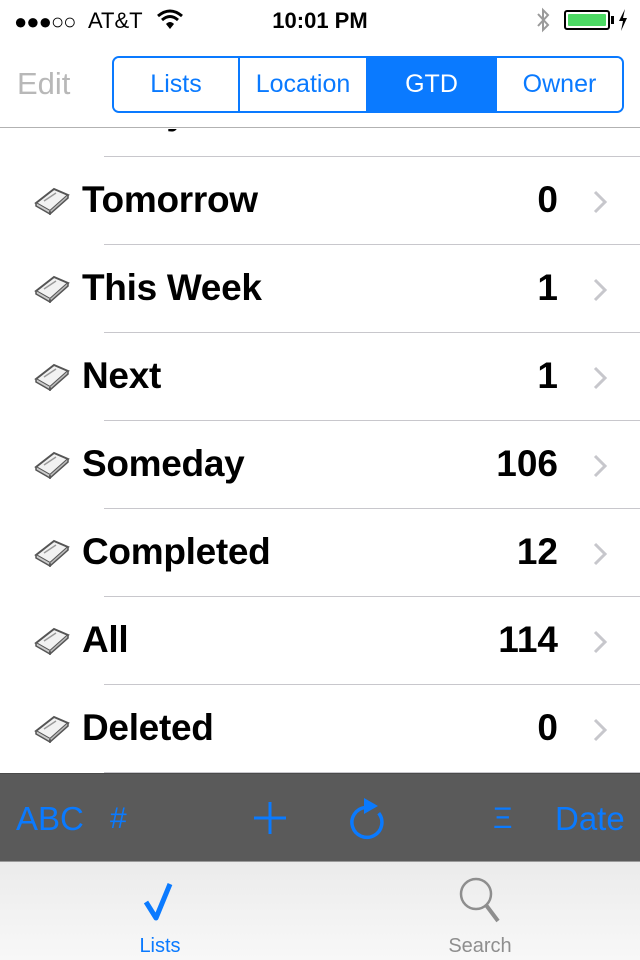 The image size is (640, 960). What do you see at coordinates (121, 375) in the screenshot?
I see `list-item-label: Next` at bounding box center [121, 375].